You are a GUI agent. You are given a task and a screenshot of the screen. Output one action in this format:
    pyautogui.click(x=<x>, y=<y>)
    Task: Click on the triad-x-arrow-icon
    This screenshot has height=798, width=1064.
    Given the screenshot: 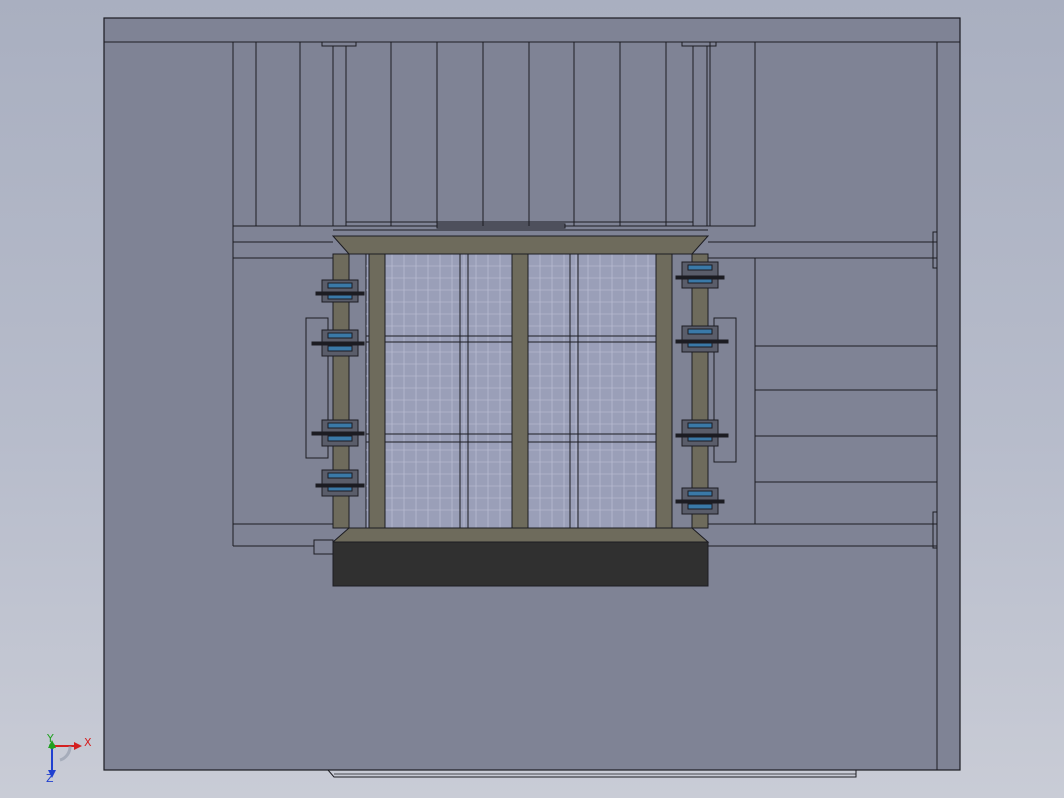 What is the action you would take?
    pyautogui.click(x=78, y=746)
    